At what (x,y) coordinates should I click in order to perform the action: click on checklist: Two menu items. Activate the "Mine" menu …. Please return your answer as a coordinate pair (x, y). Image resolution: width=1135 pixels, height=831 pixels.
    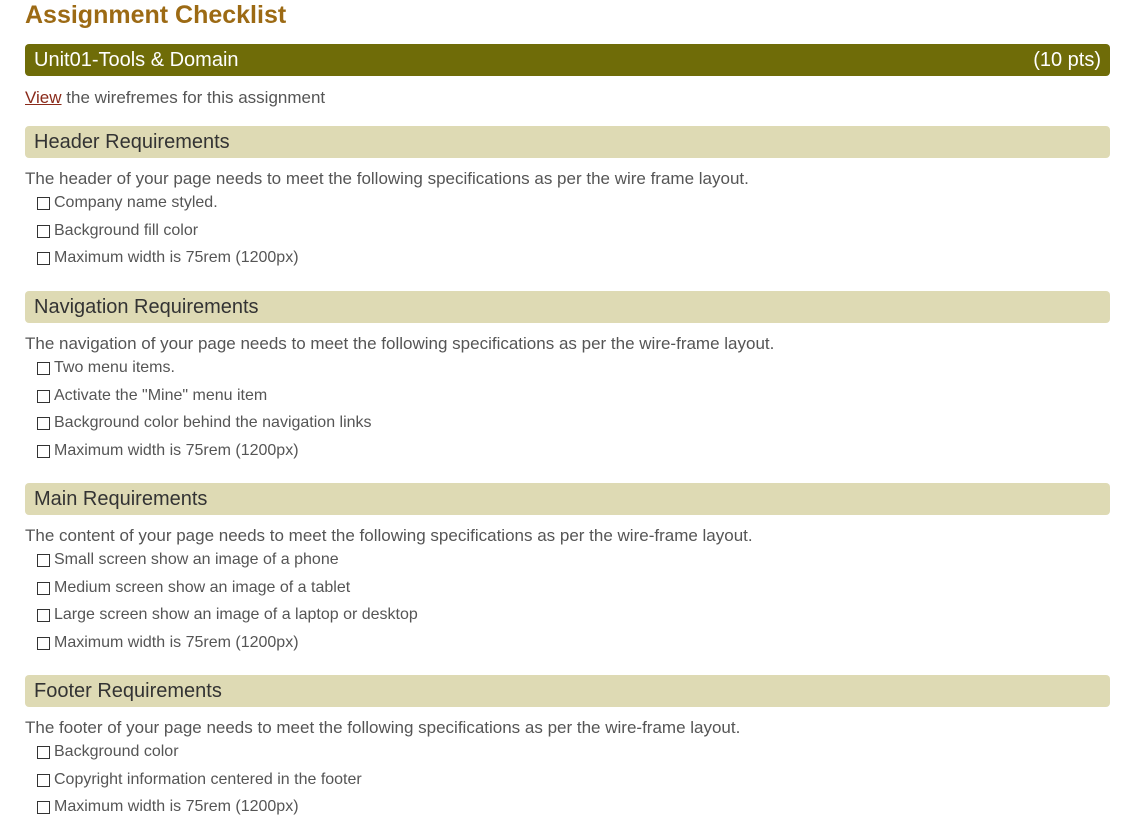
    Looking at the image, I should click on (567, 413).